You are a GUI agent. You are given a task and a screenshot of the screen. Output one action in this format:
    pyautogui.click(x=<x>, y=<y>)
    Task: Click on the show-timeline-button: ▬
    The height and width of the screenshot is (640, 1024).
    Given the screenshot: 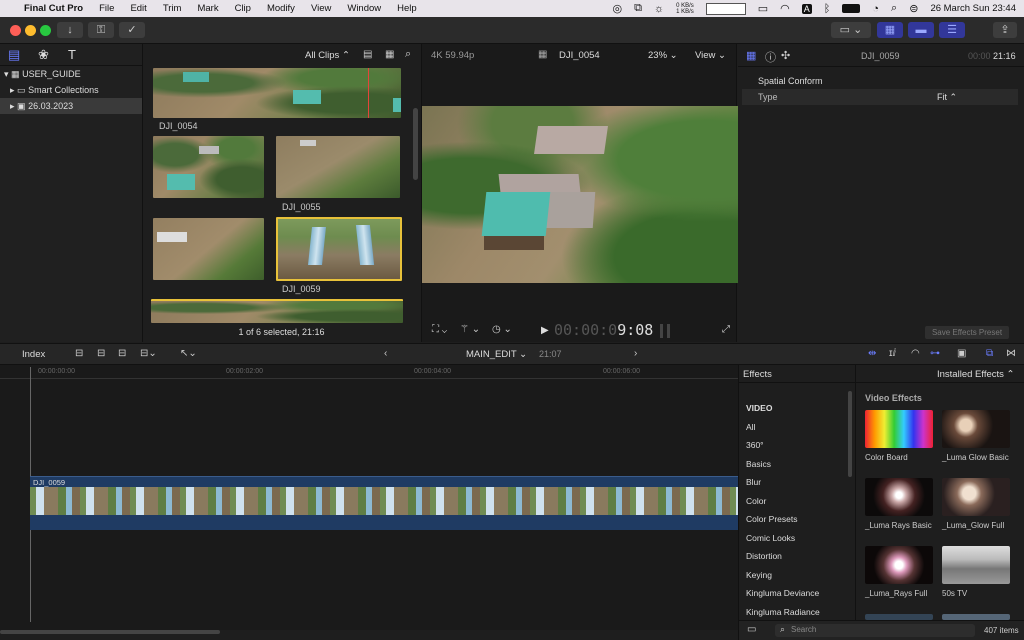 What is the action you would take?
    pyautogui.click(x=921, y=30)
    